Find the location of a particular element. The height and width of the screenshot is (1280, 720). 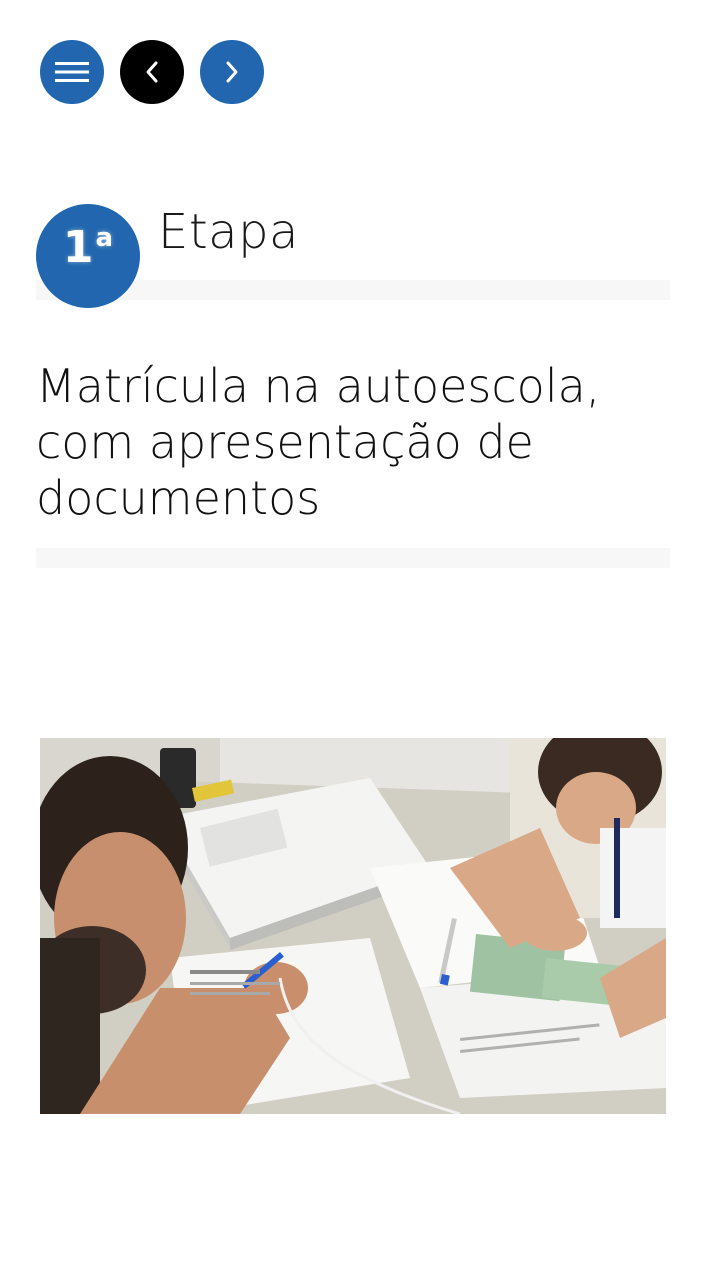

menu-button is located at coordinates (72, 72).